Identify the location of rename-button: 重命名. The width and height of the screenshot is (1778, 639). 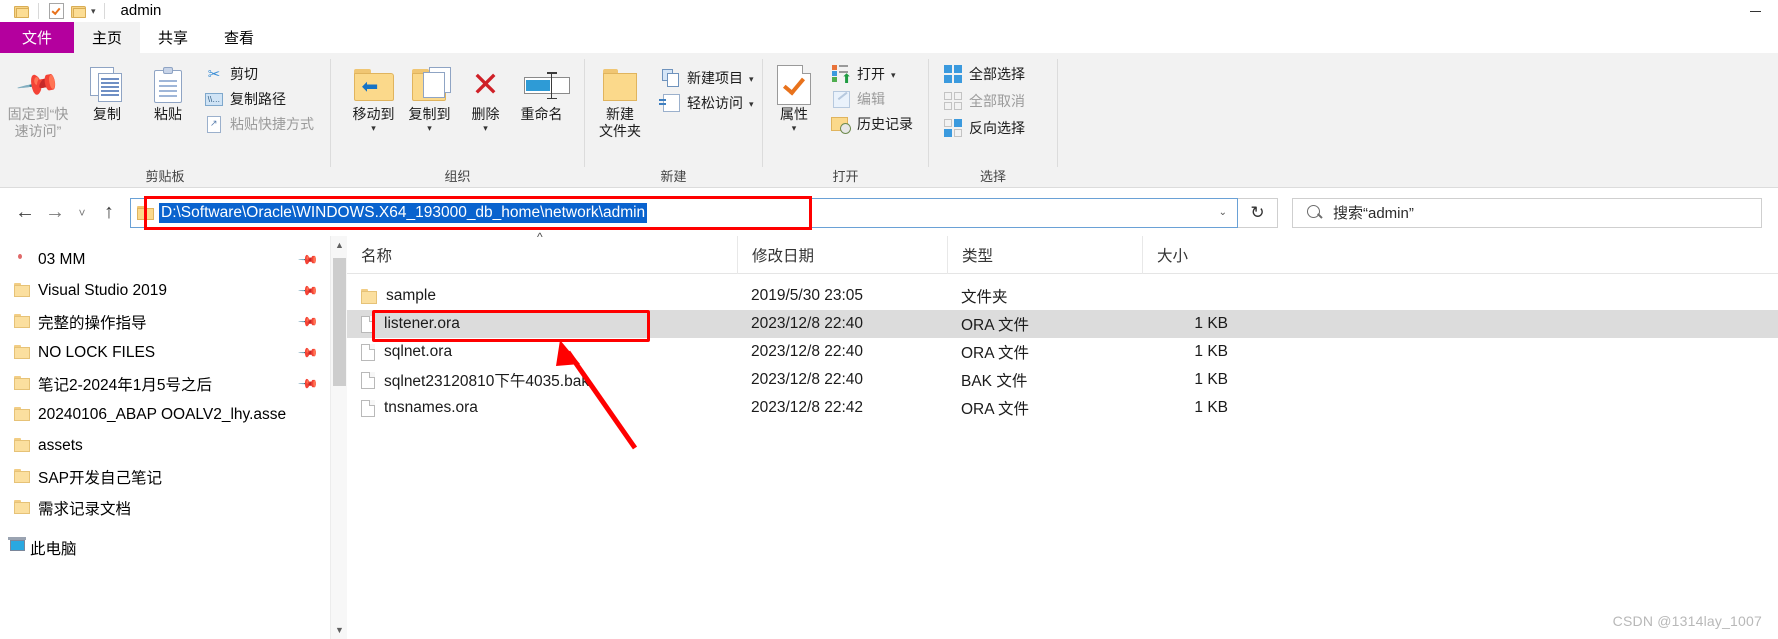
(542, 92).